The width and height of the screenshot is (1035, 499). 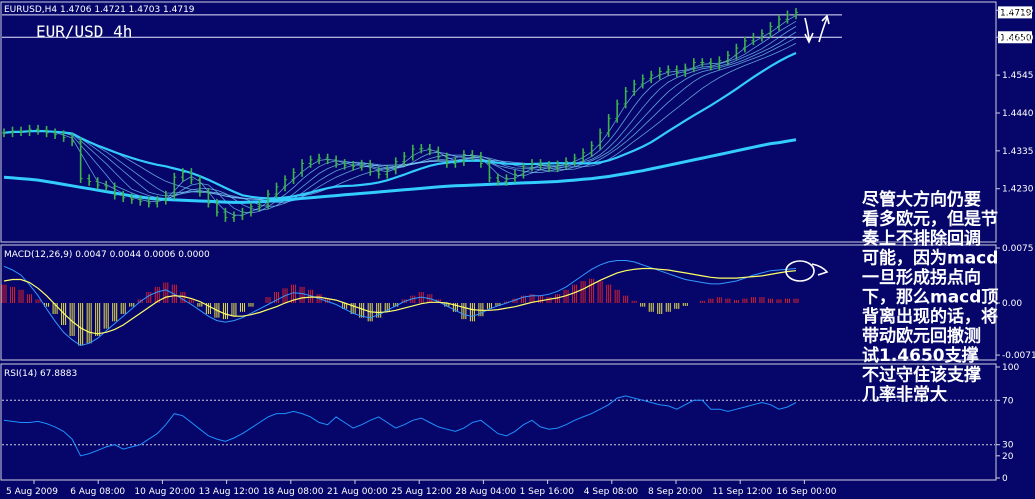 I want to click on time-tick-label: 18 Aug 08:00, so click(x=293, y=492).